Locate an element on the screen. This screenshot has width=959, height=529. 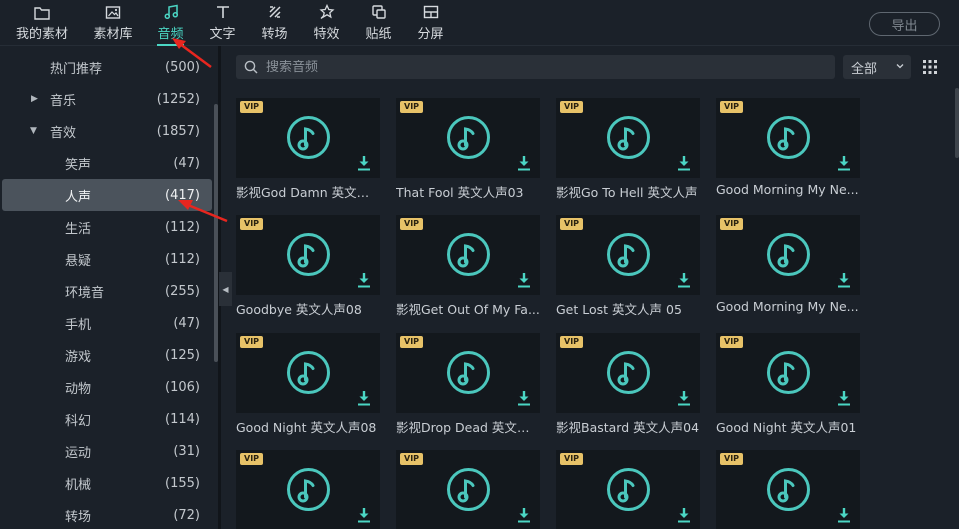
collapse-arrow-icon: ▼ is located at coordinates (33, 131).